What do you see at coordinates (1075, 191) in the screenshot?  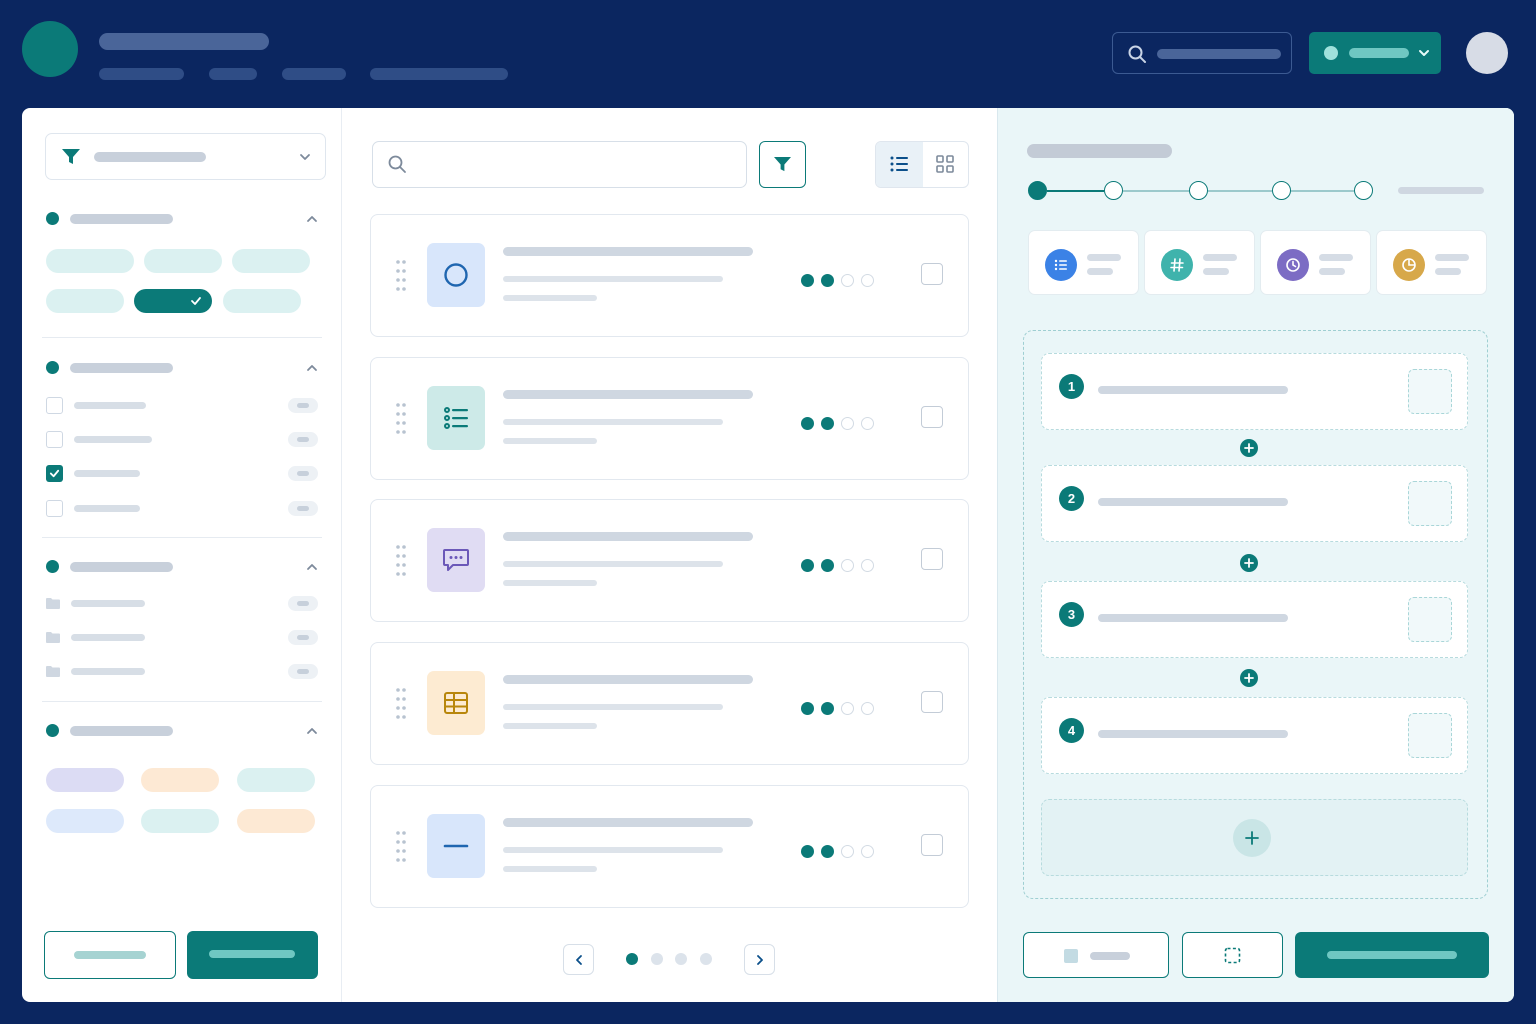 I see `stepper-connector` at bounding box center [1075, 191].